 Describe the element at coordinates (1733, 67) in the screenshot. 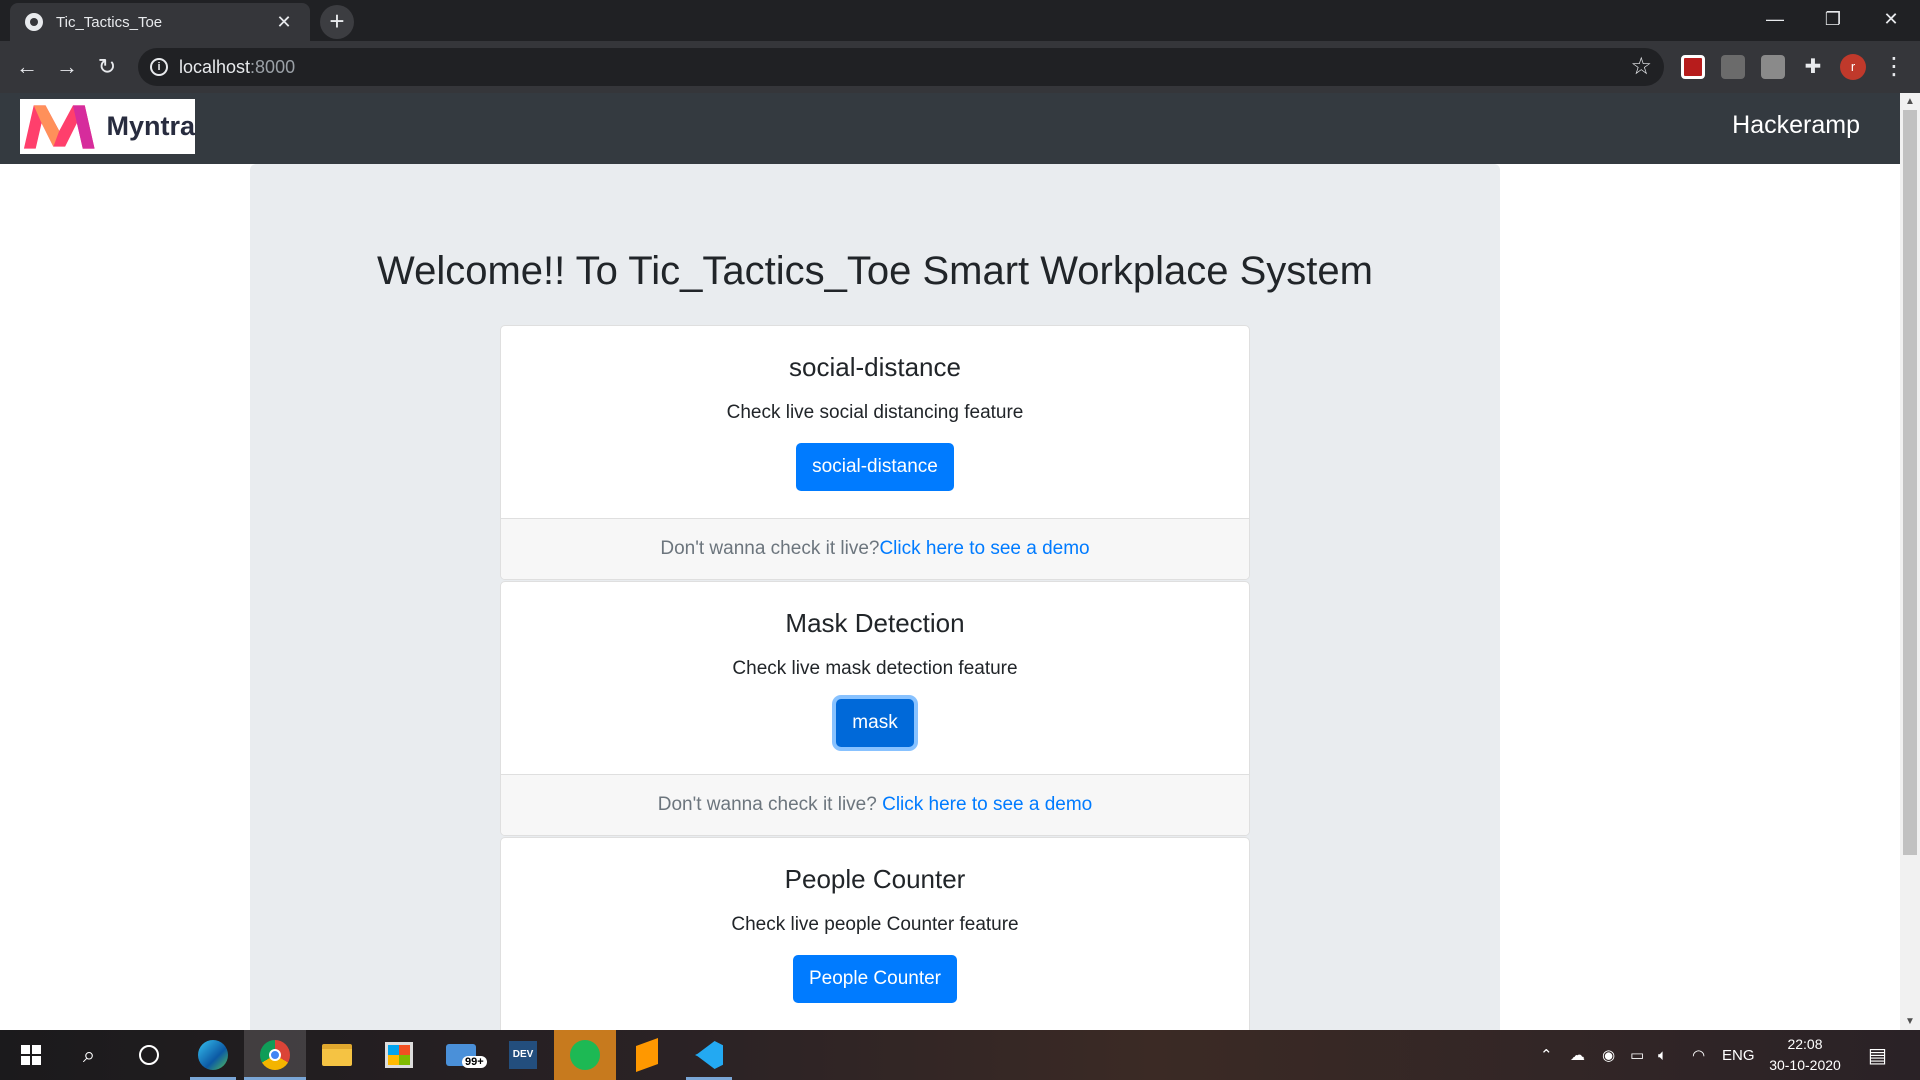

I see `es-extension-icon` at that location.